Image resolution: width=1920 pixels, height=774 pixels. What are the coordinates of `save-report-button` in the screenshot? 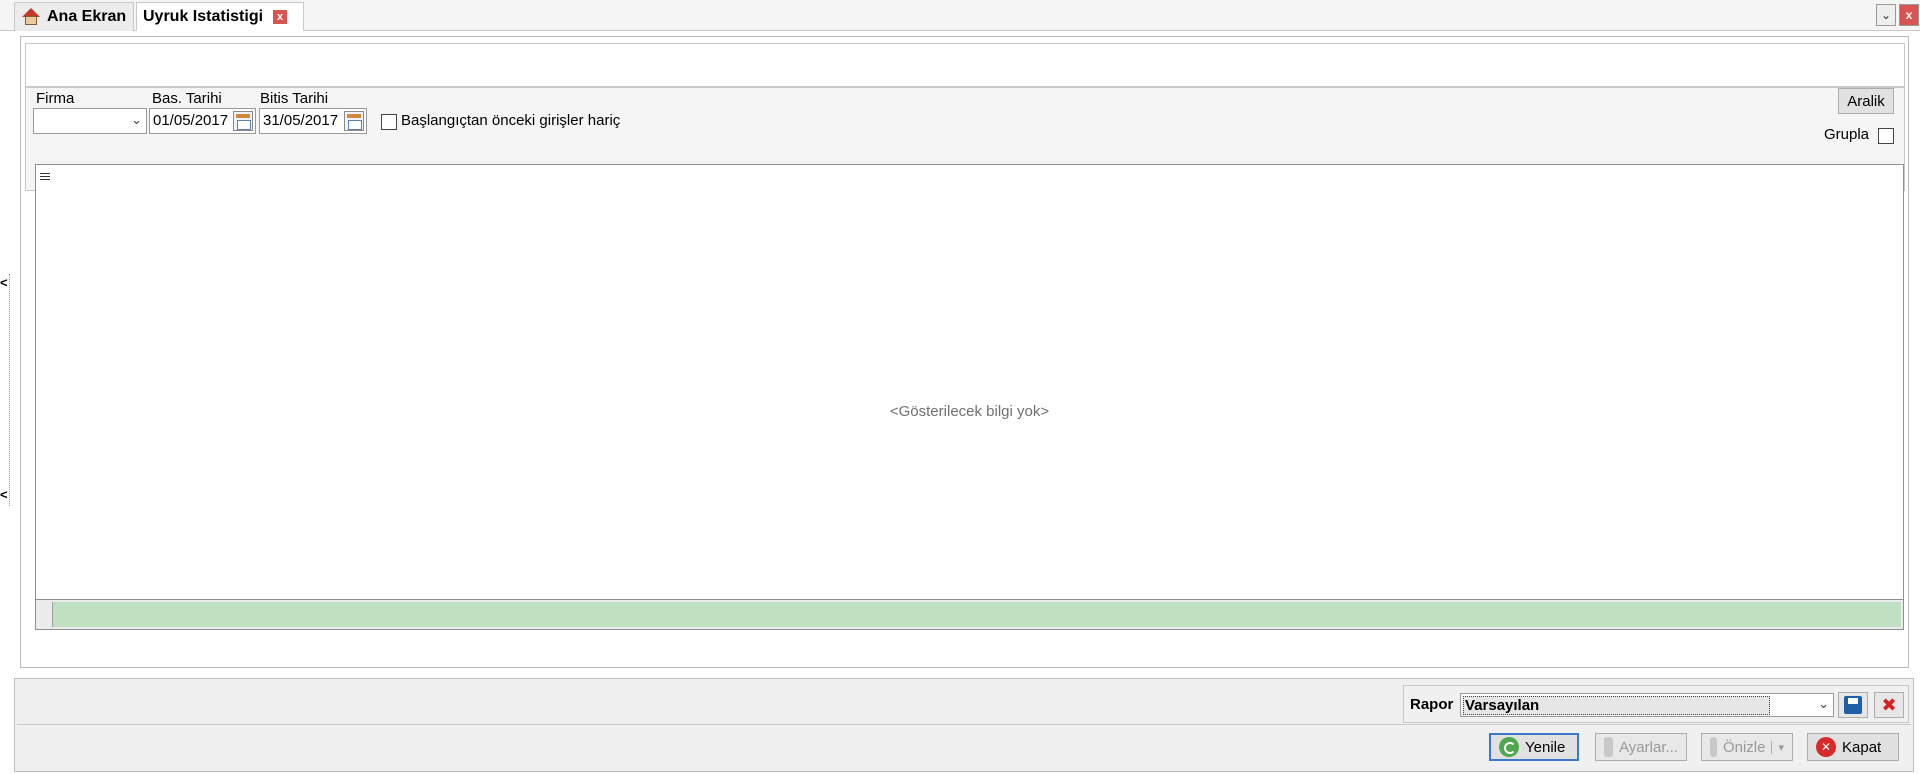 It's located at (1853, 705).